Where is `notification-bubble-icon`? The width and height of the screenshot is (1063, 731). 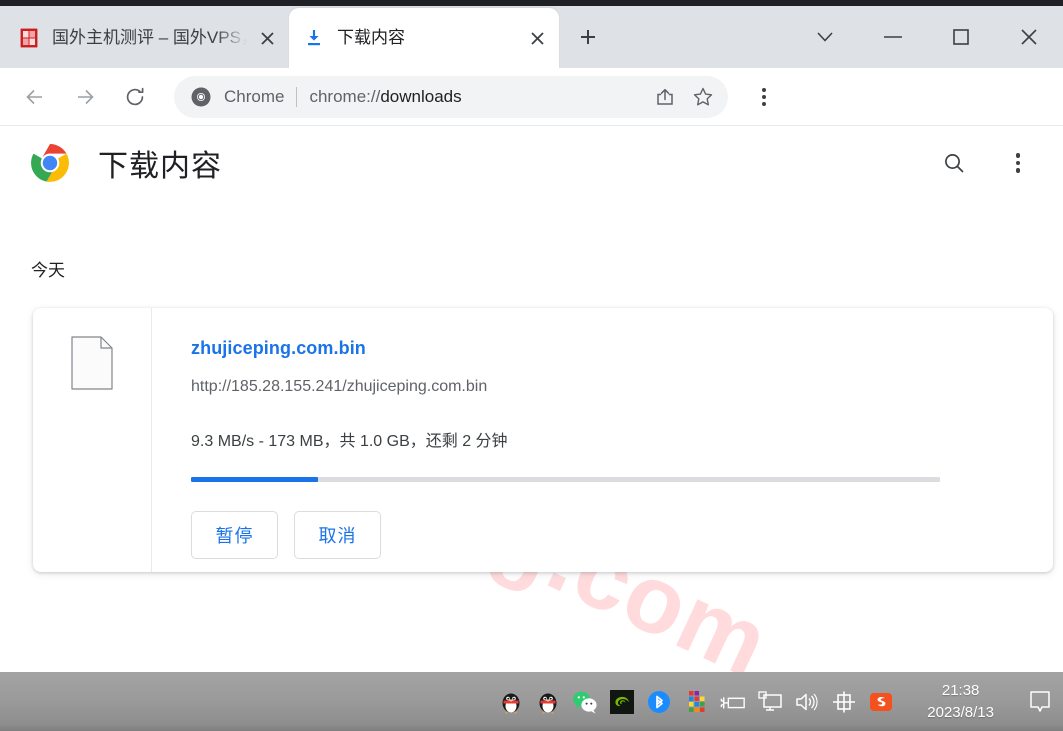
notification-bubble-icon is located at coordinates (1040, 701).